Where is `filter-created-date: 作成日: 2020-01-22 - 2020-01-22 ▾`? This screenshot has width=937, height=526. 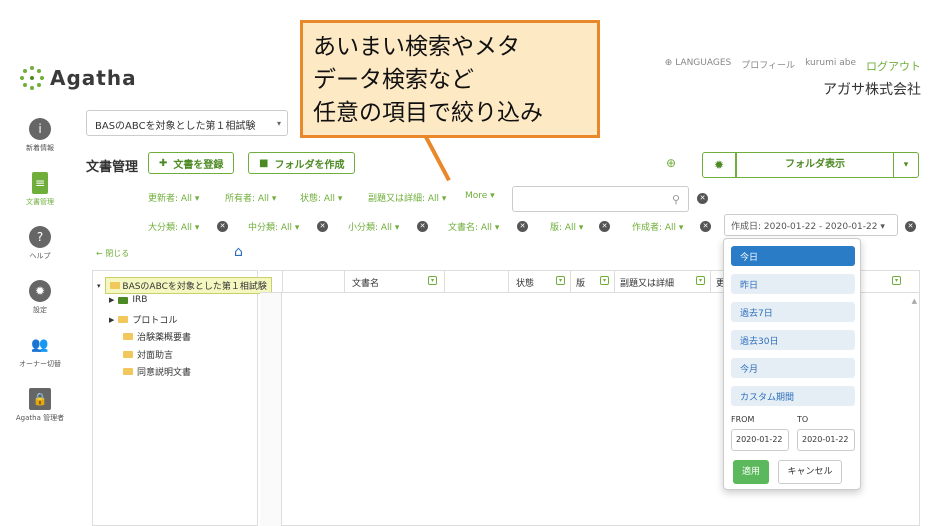
filter-created-date: 作成日: 2020-01-22 - 2020-01-22 ▾ is located at coordinates (811, 225).